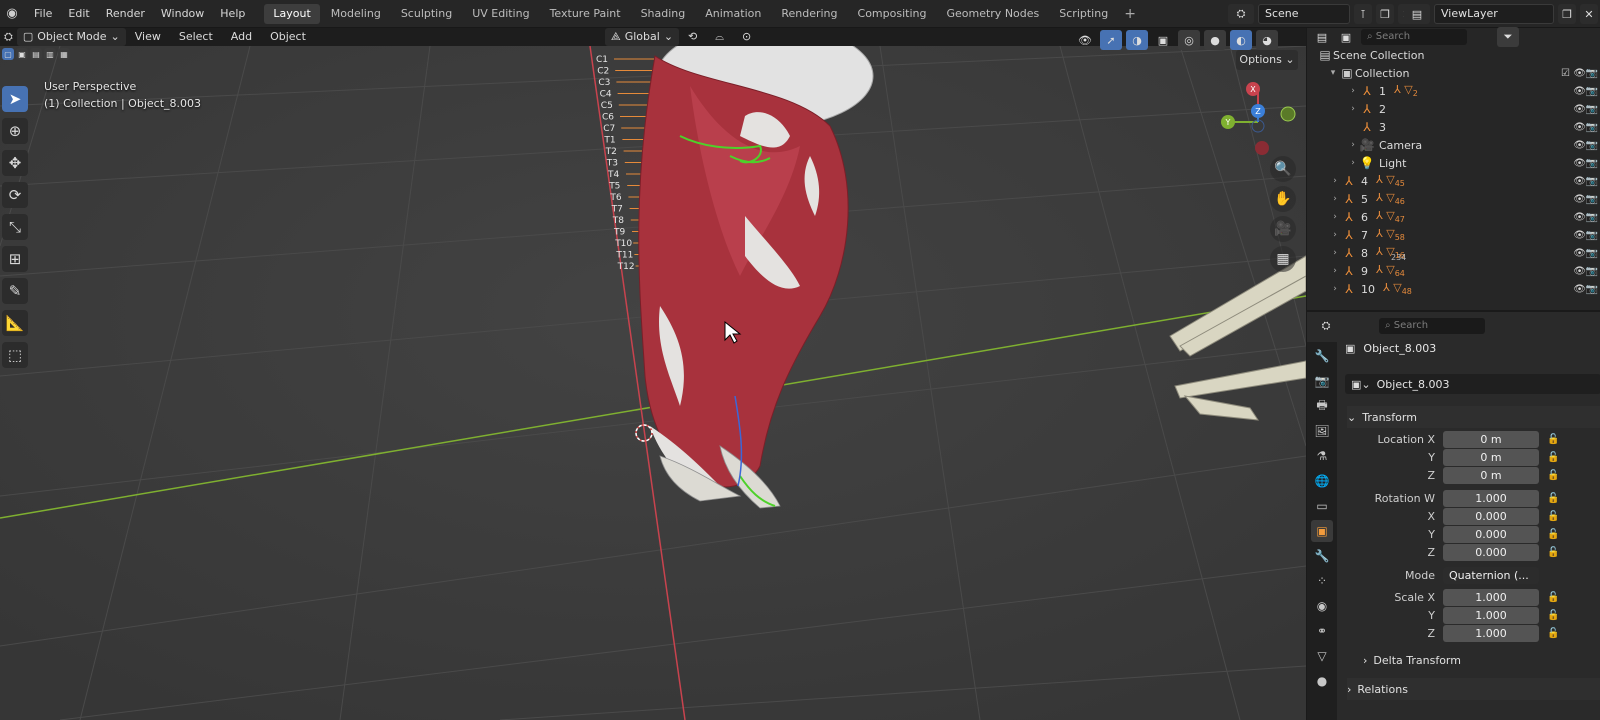 This screenshot has width=1600, height=720. What do you see at coordinates (1322, 656) in the screenshot?
I see `data-tab-icon: ▽` at bounding box center [1322, 656].